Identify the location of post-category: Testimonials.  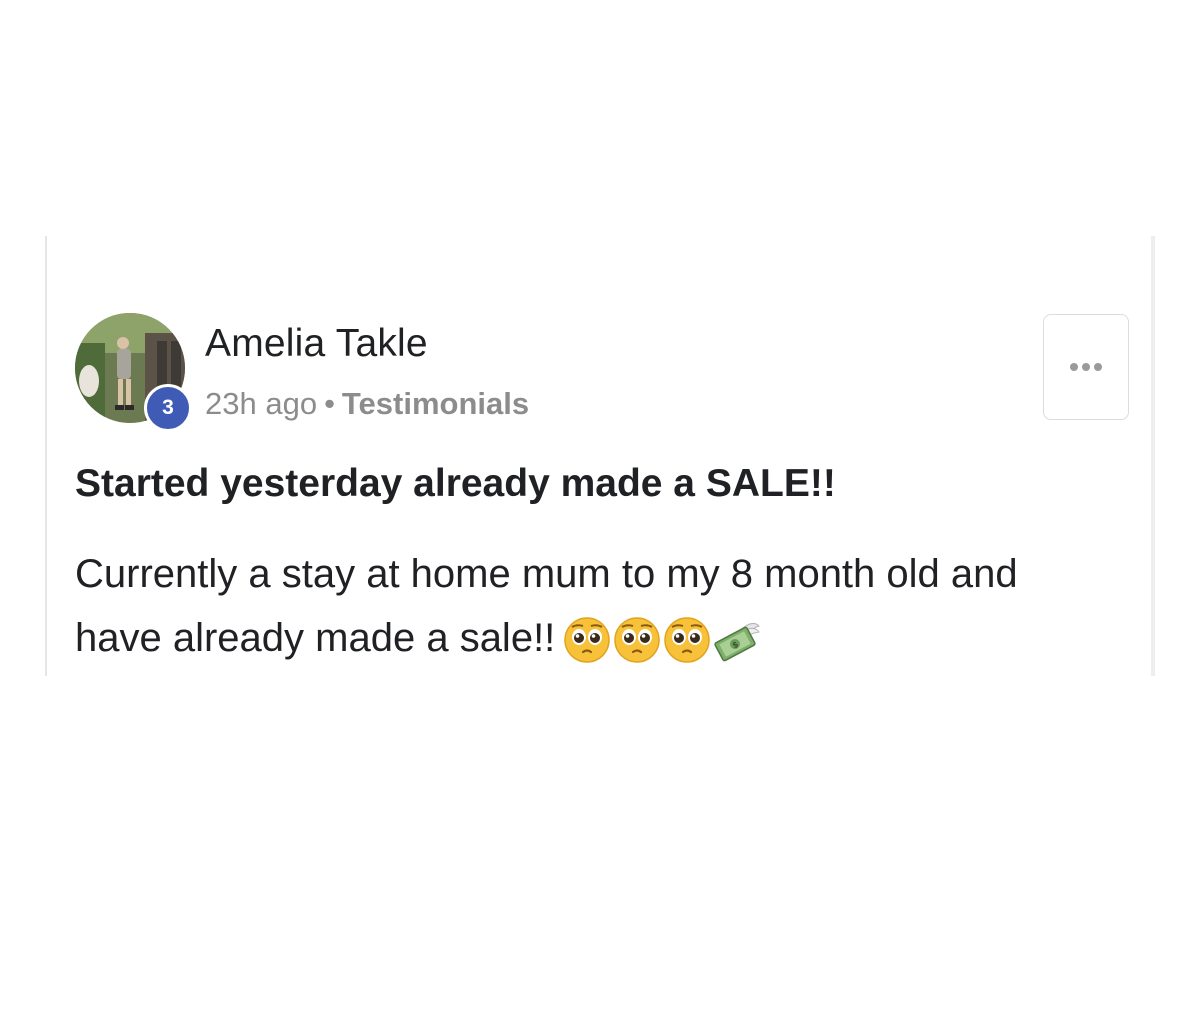
(435, 403).